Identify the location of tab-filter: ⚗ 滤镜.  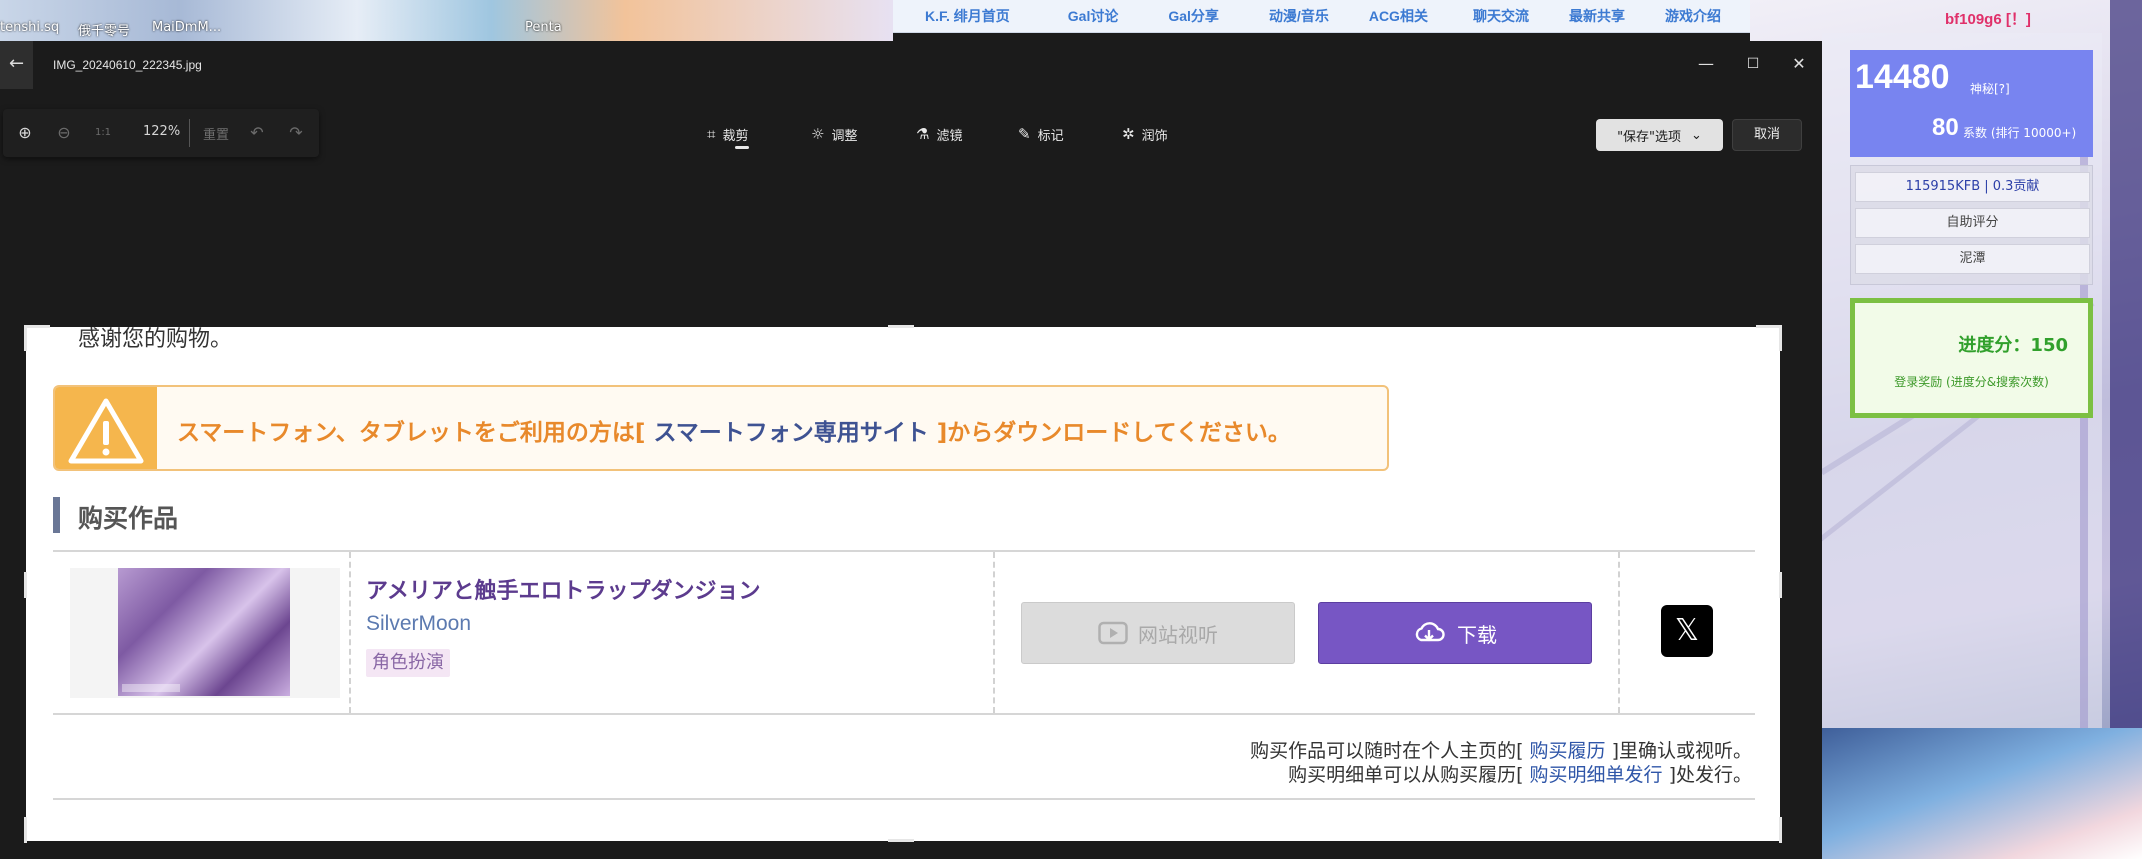
(939, 134).